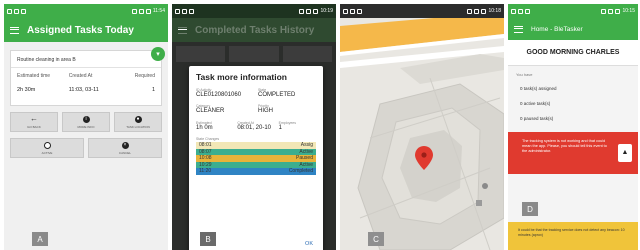 The width and height of the screenshot is (640, 250). What do you see at coordinates (210, 111) in the screenshot?
I see `category-value: CLEANER` at bounding box center [210, 111].